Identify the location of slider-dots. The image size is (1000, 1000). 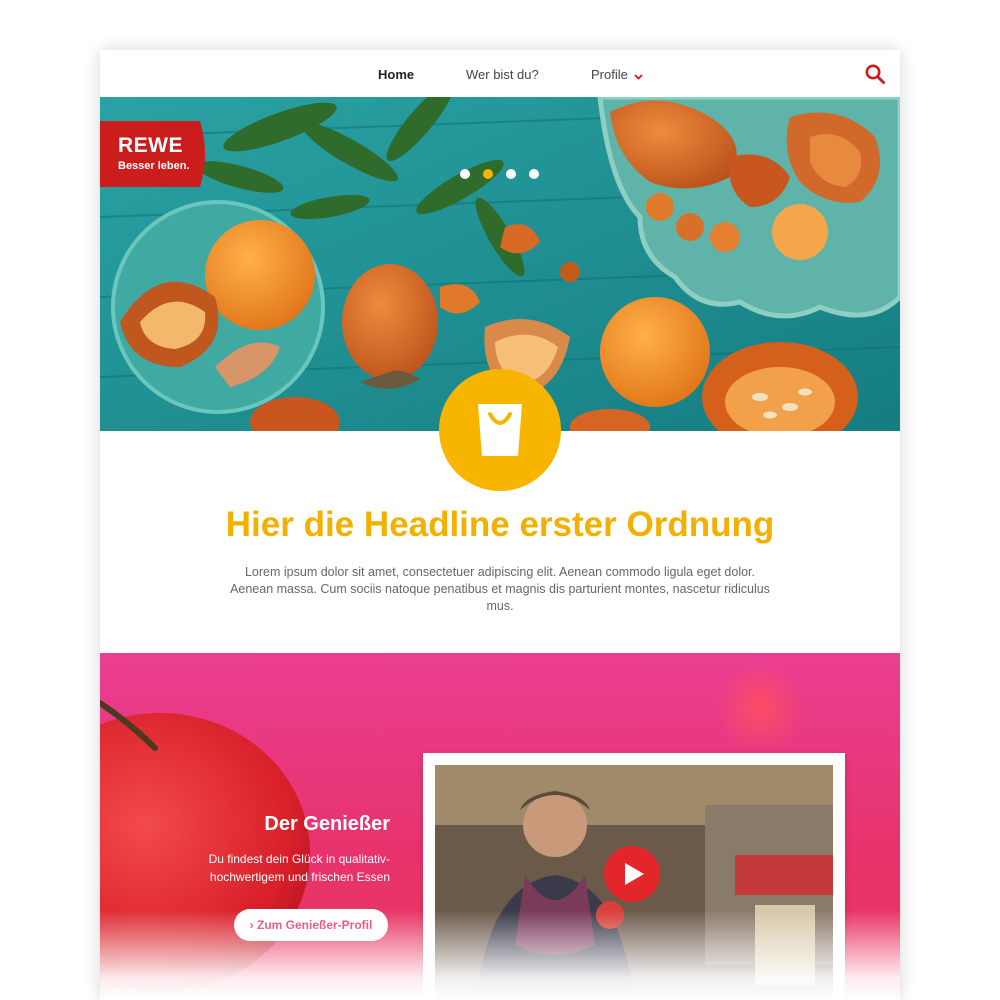
(500, 175).